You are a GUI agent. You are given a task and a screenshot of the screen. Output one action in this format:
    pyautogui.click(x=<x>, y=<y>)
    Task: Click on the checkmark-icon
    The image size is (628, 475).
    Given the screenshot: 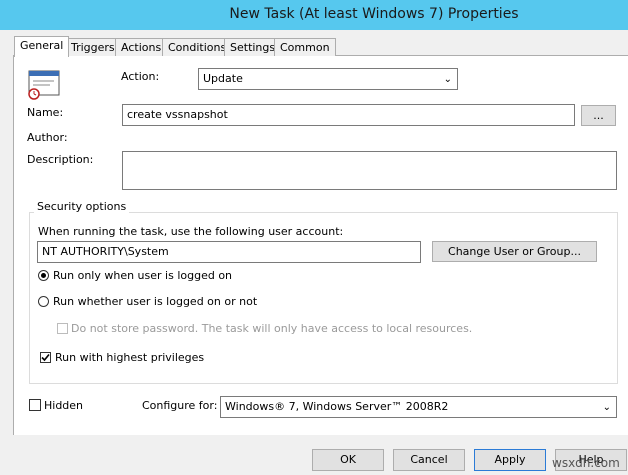 What is the action you would take?
    pyautogui.click(x=45, y=357)
    